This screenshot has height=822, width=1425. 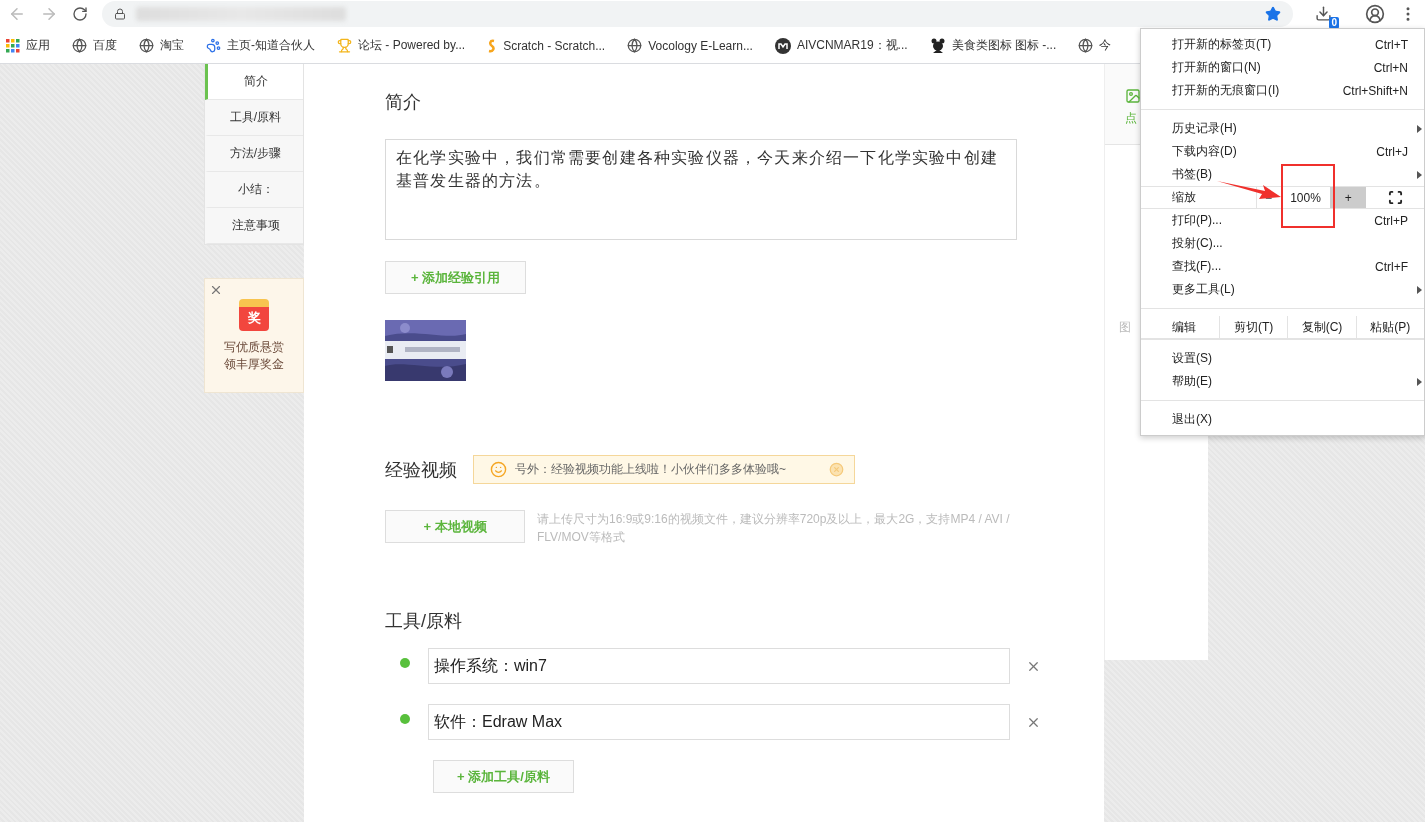 I want to click on fullscreen-icon, so click(x=1395, y=197).